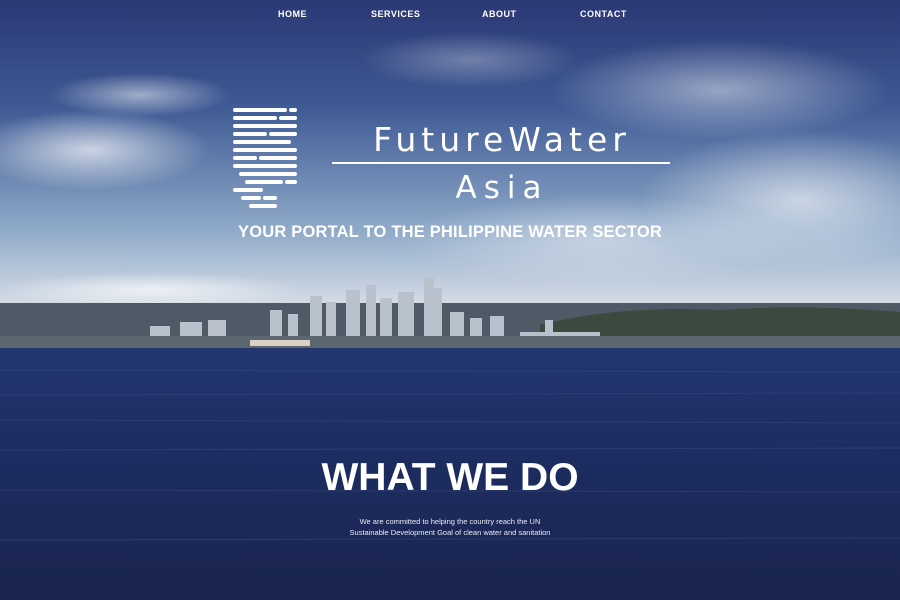 This screenshot has height=600, width=900. I want to click on water-lines-icon, so click(265, 158).